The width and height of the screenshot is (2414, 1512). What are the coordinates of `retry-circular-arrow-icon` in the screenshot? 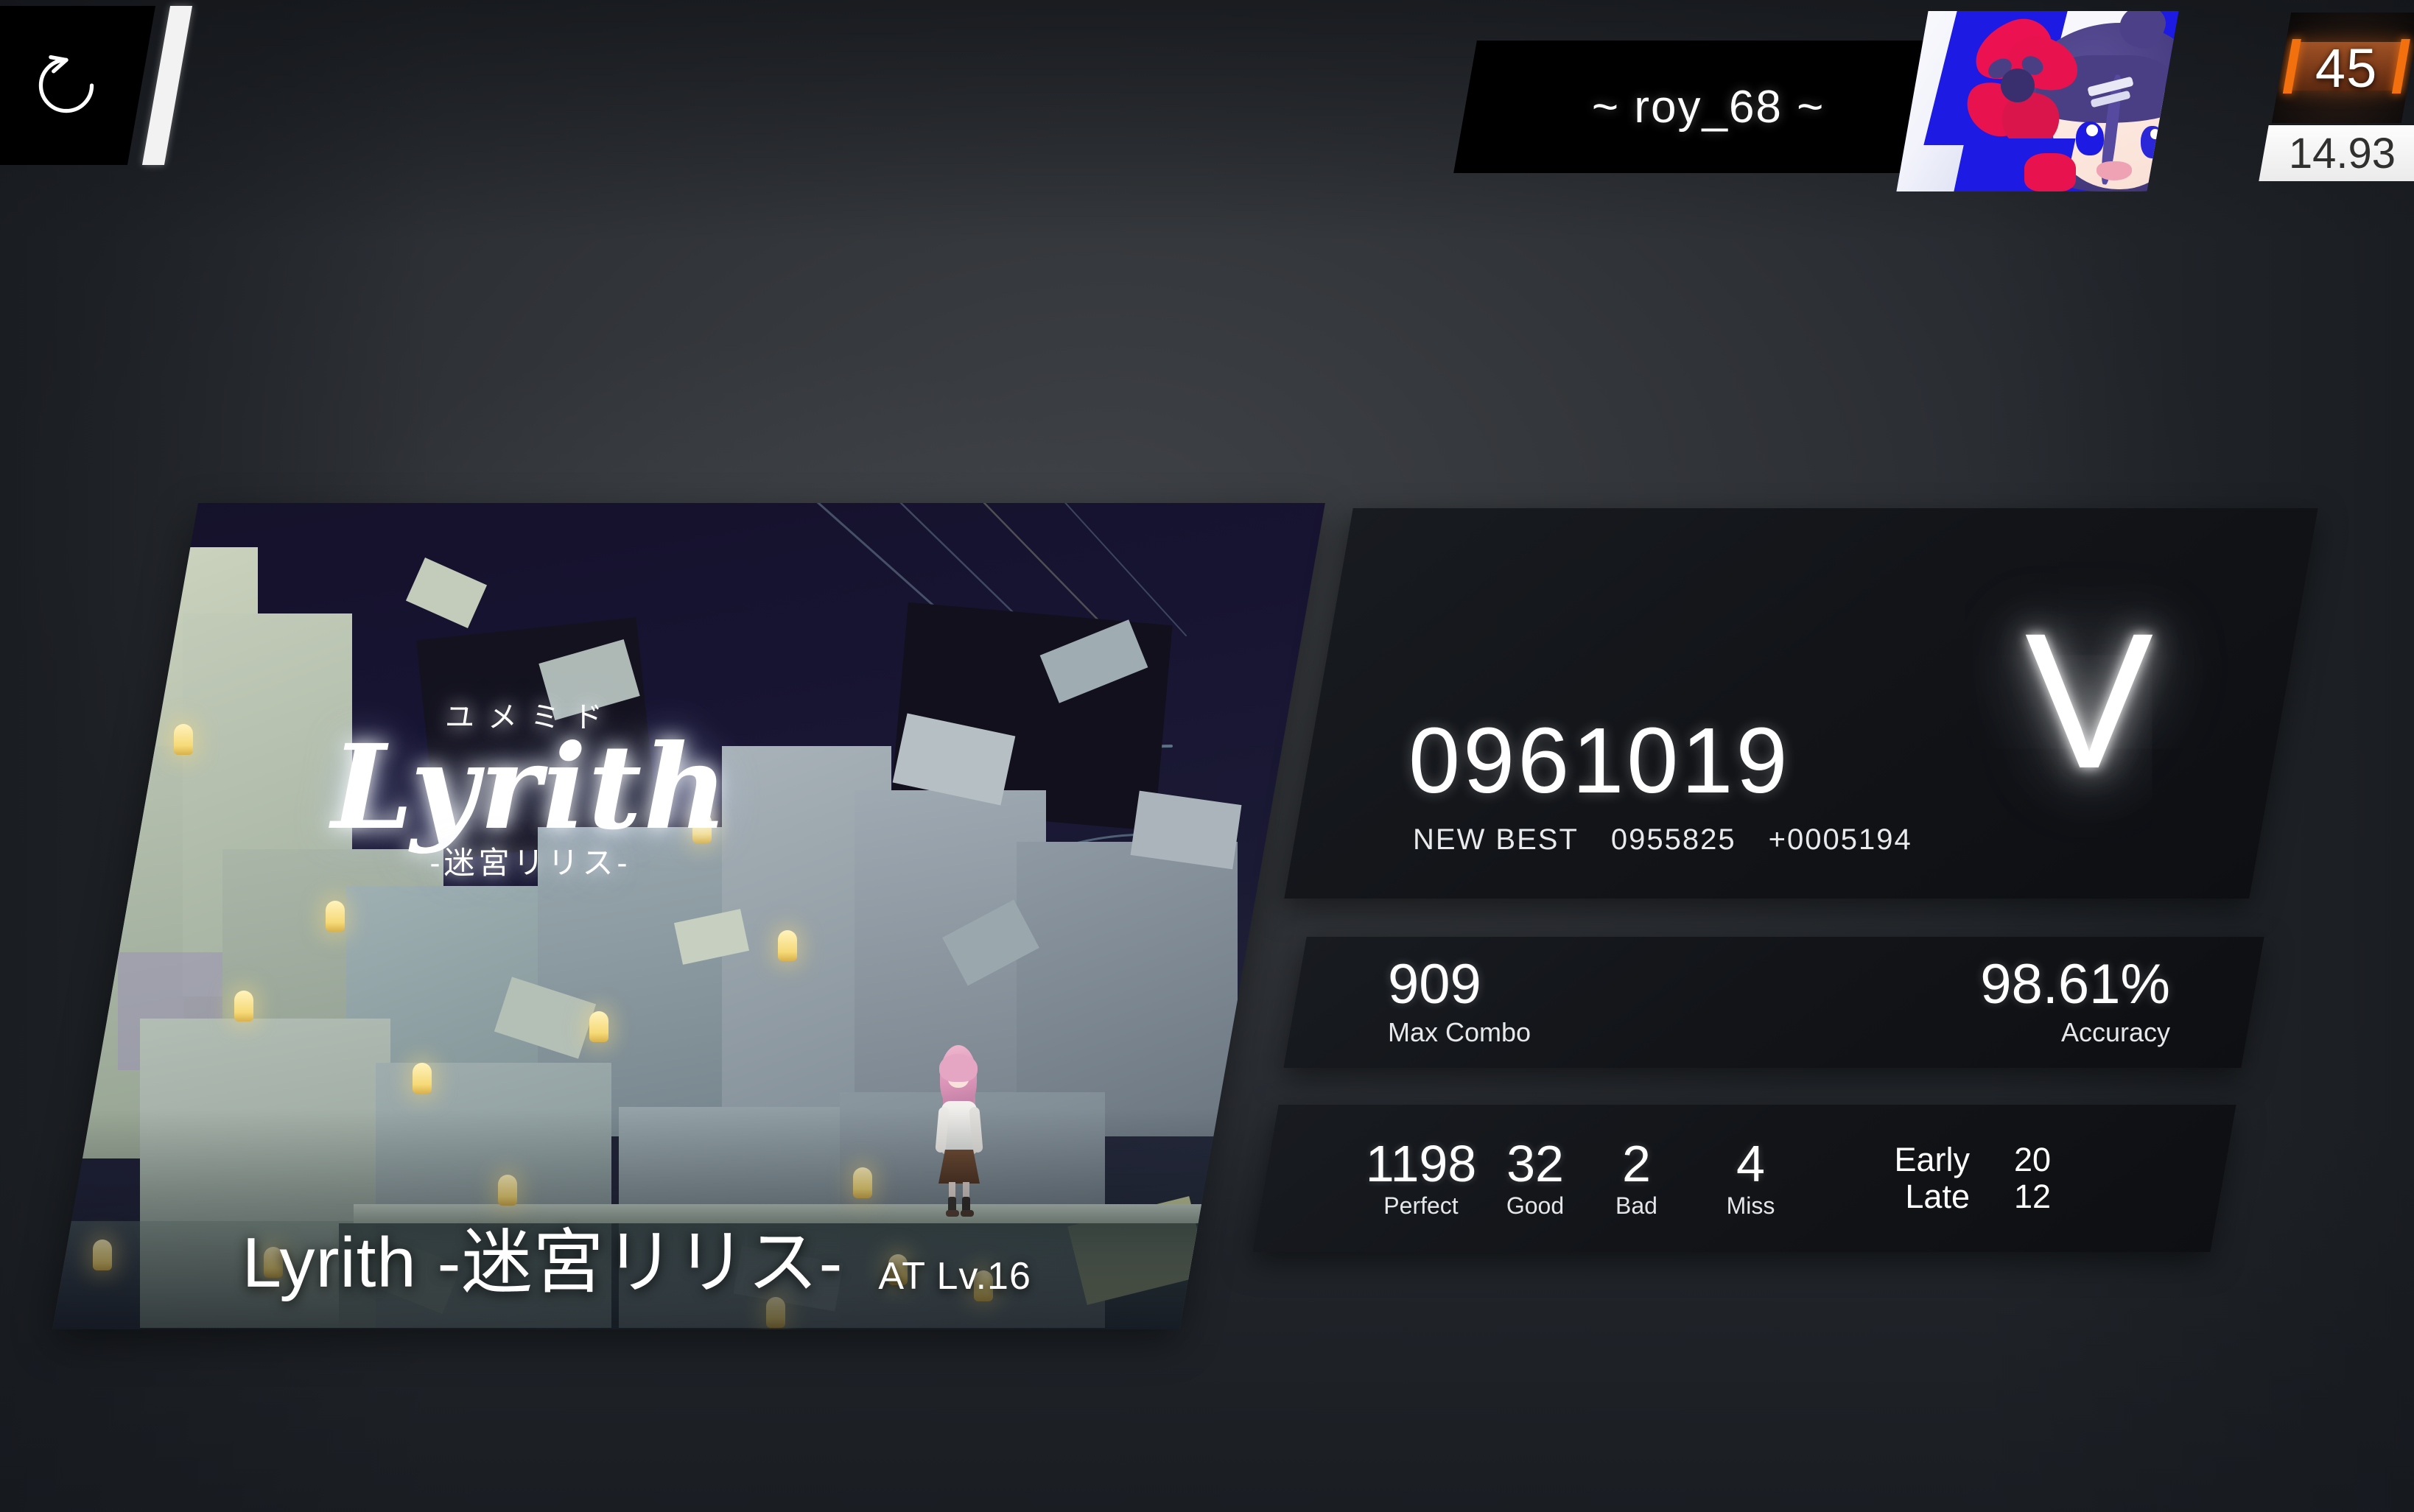 It's located at (66, 84).